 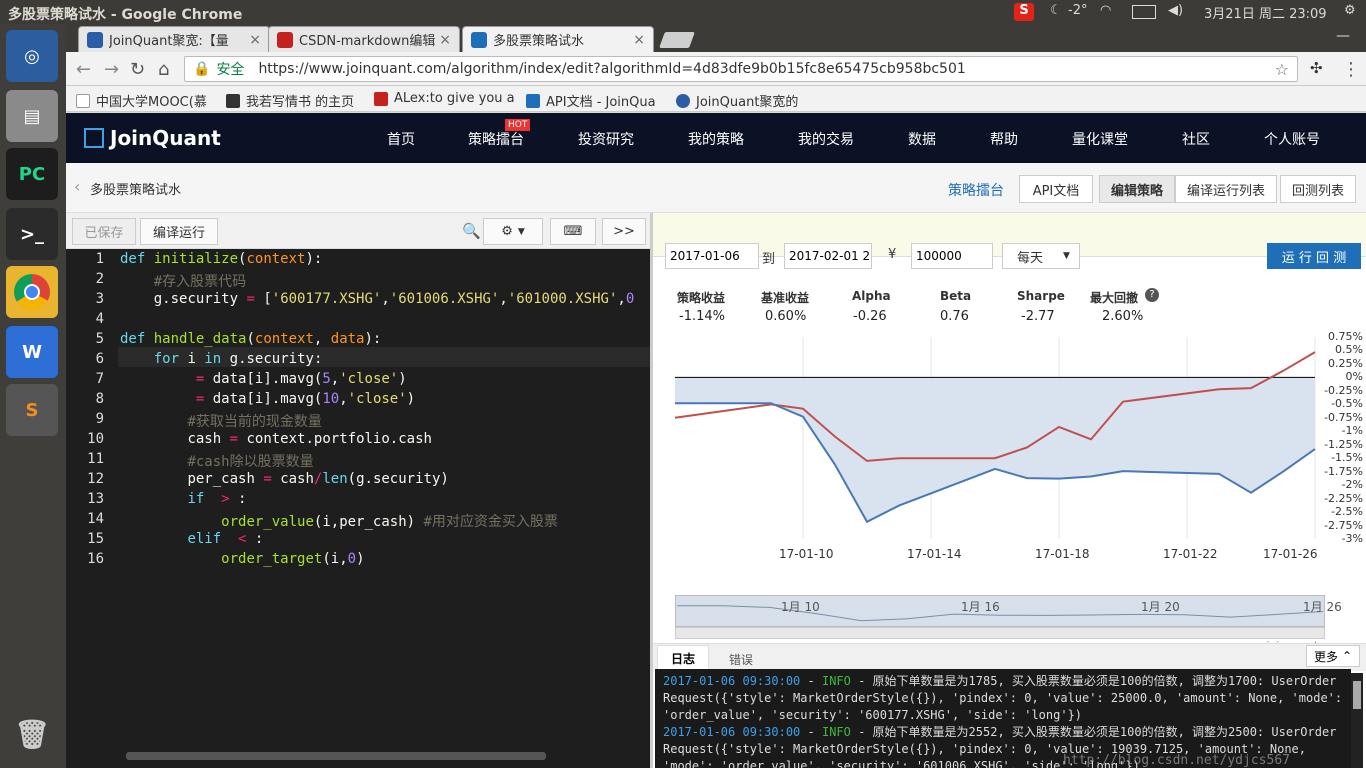 What do you see at coordinates (95, 479) in the screenshot?
I see `line-number: 12` at bounding box center [95, 479].